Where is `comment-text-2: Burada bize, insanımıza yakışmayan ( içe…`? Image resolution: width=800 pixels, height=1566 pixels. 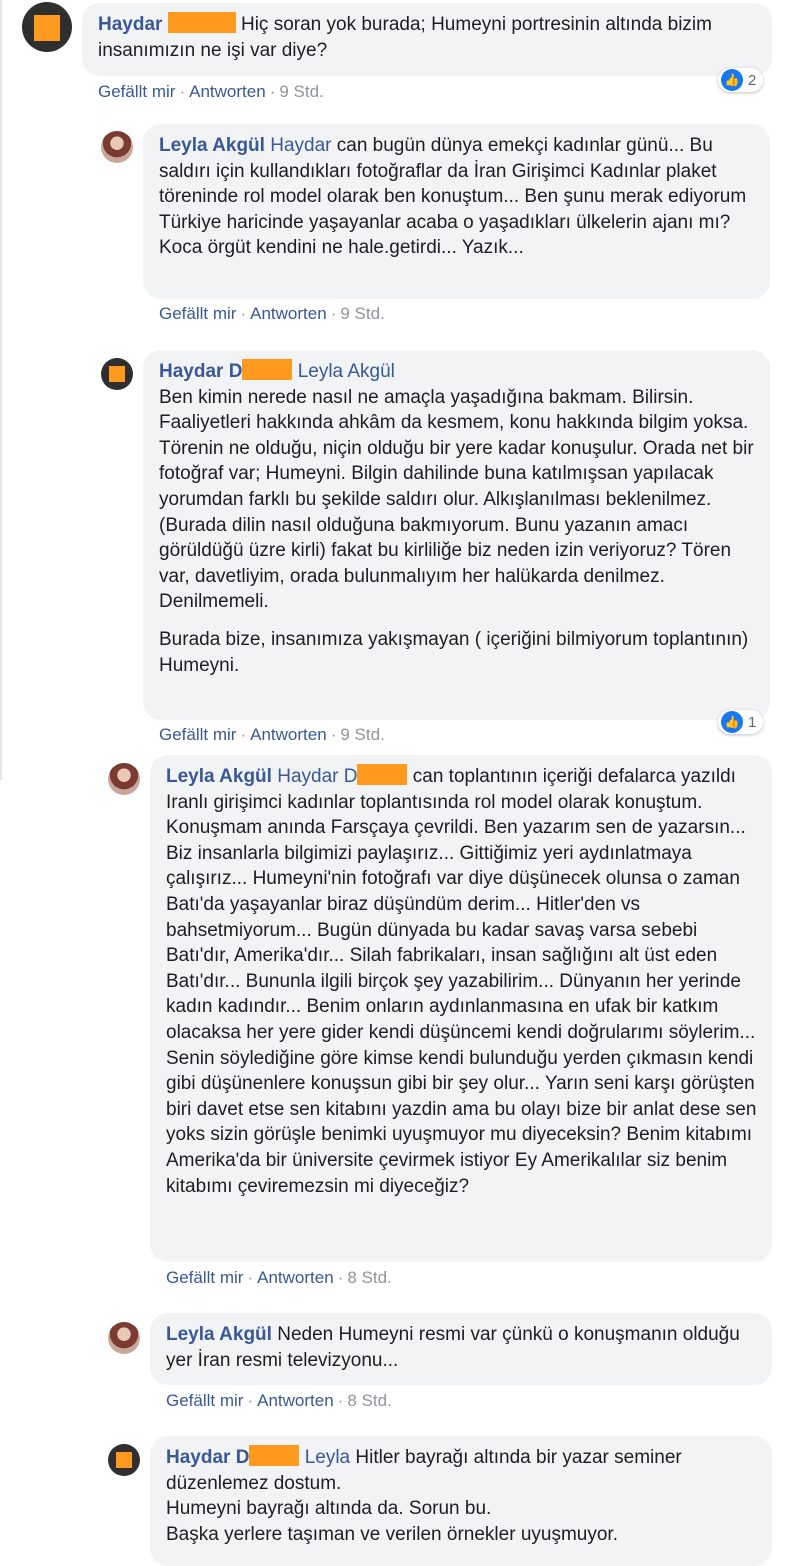
comment-text-2: Burada bize, insanımıza yakışmayan ( içe… is located at coordinates (456, 652).